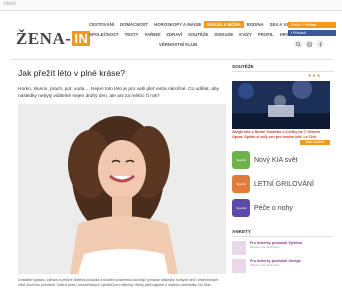 This screenshot has width=342, height=291. What do you see at coordinates (273, 208) in the screenshot?
I see `promo-label: Péče o nohy` at bounding box center [273, 208].